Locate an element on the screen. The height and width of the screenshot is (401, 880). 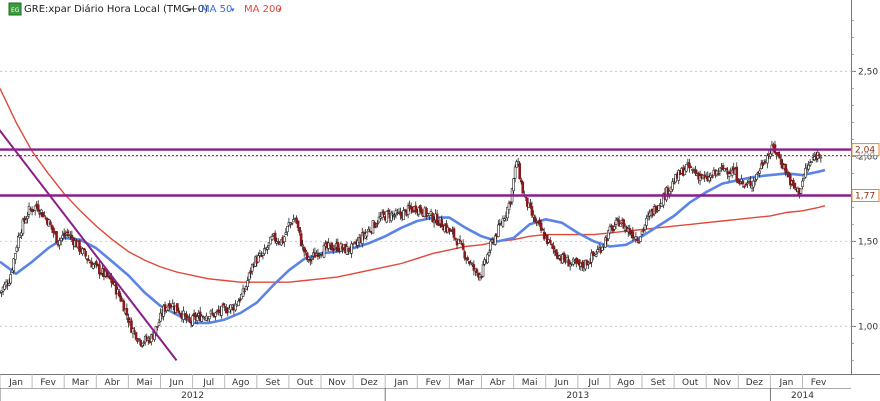
x-tick-label: Abr is located at coordinates (113, 383).